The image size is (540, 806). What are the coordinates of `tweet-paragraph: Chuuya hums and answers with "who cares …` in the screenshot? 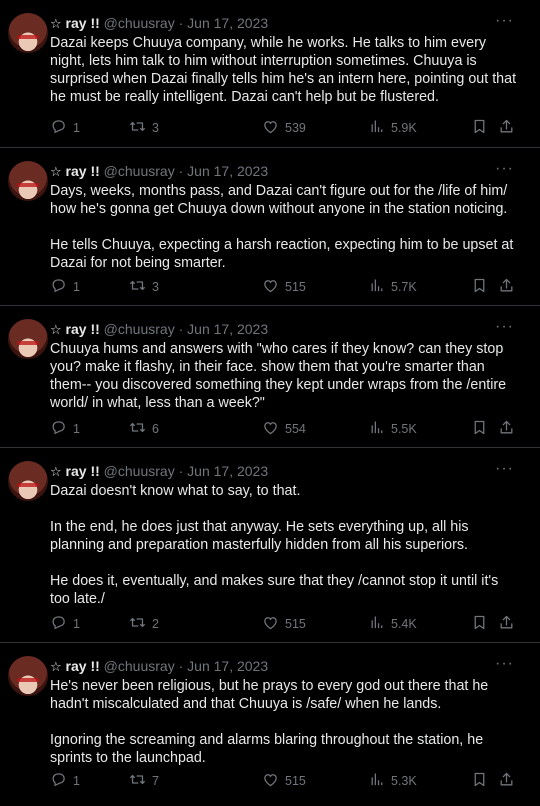 It's located at (278, 376).